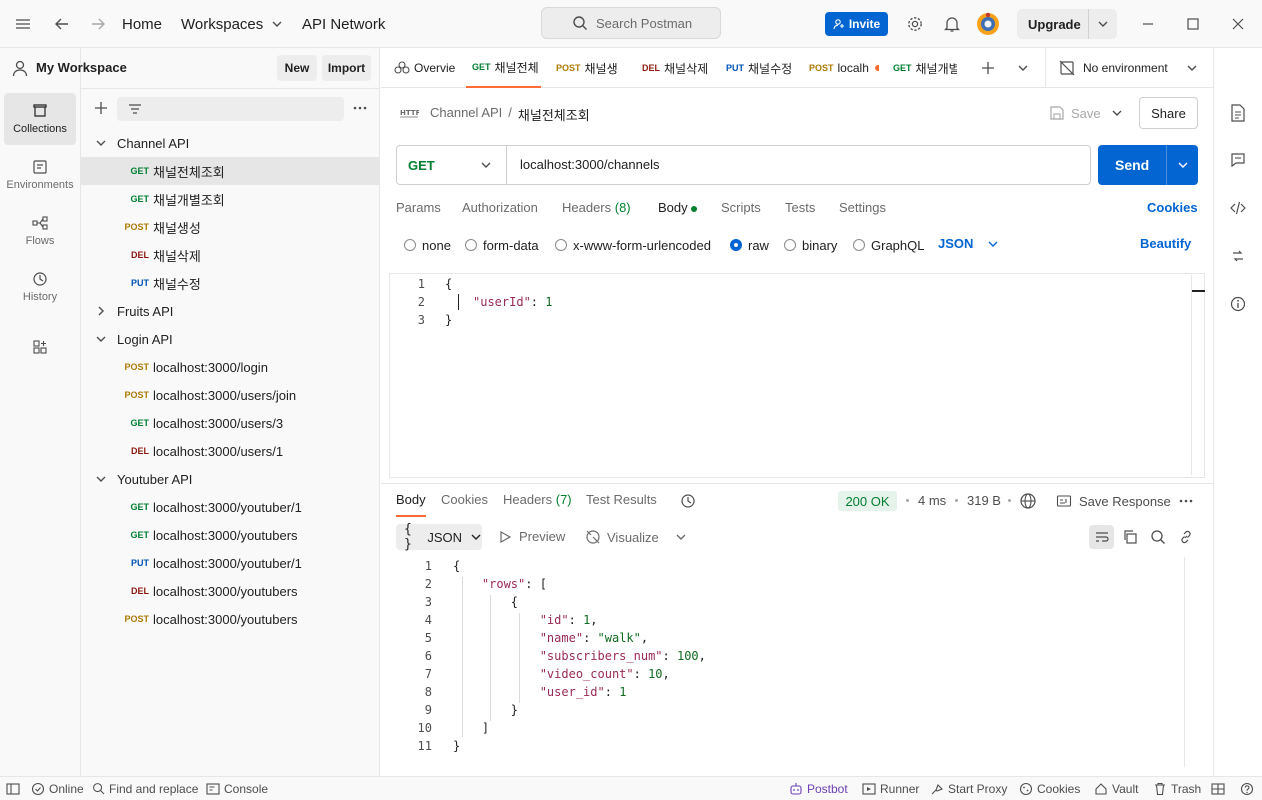 The width and height of the screenshot is (1262, 800). I want to click on send-button: Send, so click(1148, 165).